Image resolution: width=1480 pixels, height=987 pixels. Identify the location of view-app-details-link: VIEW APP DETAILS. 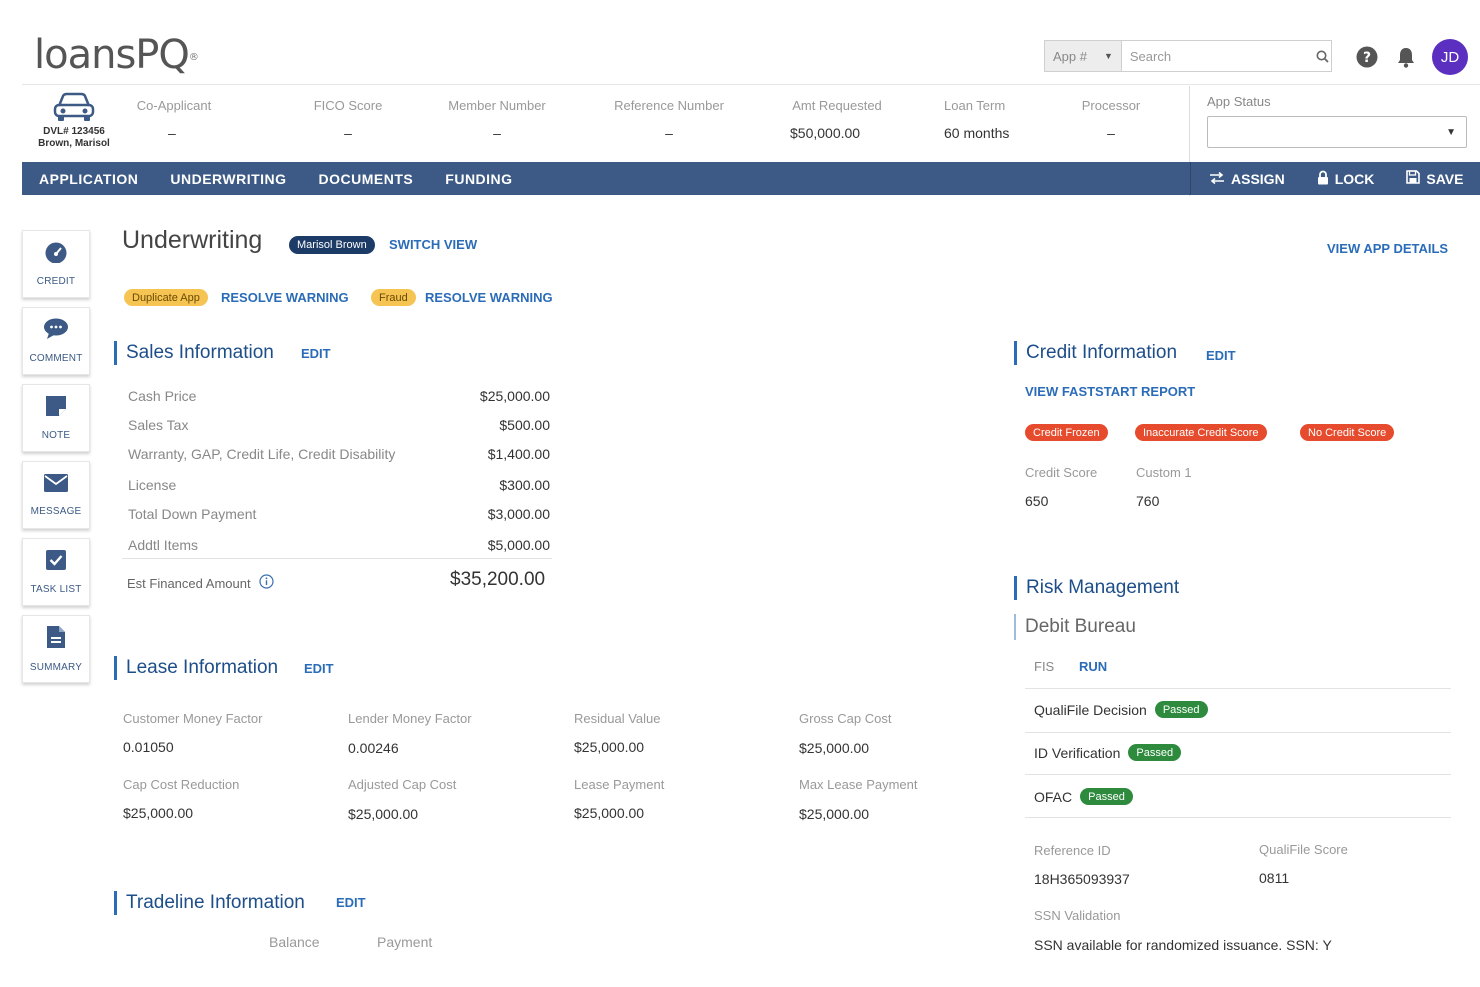
(1387, 248).